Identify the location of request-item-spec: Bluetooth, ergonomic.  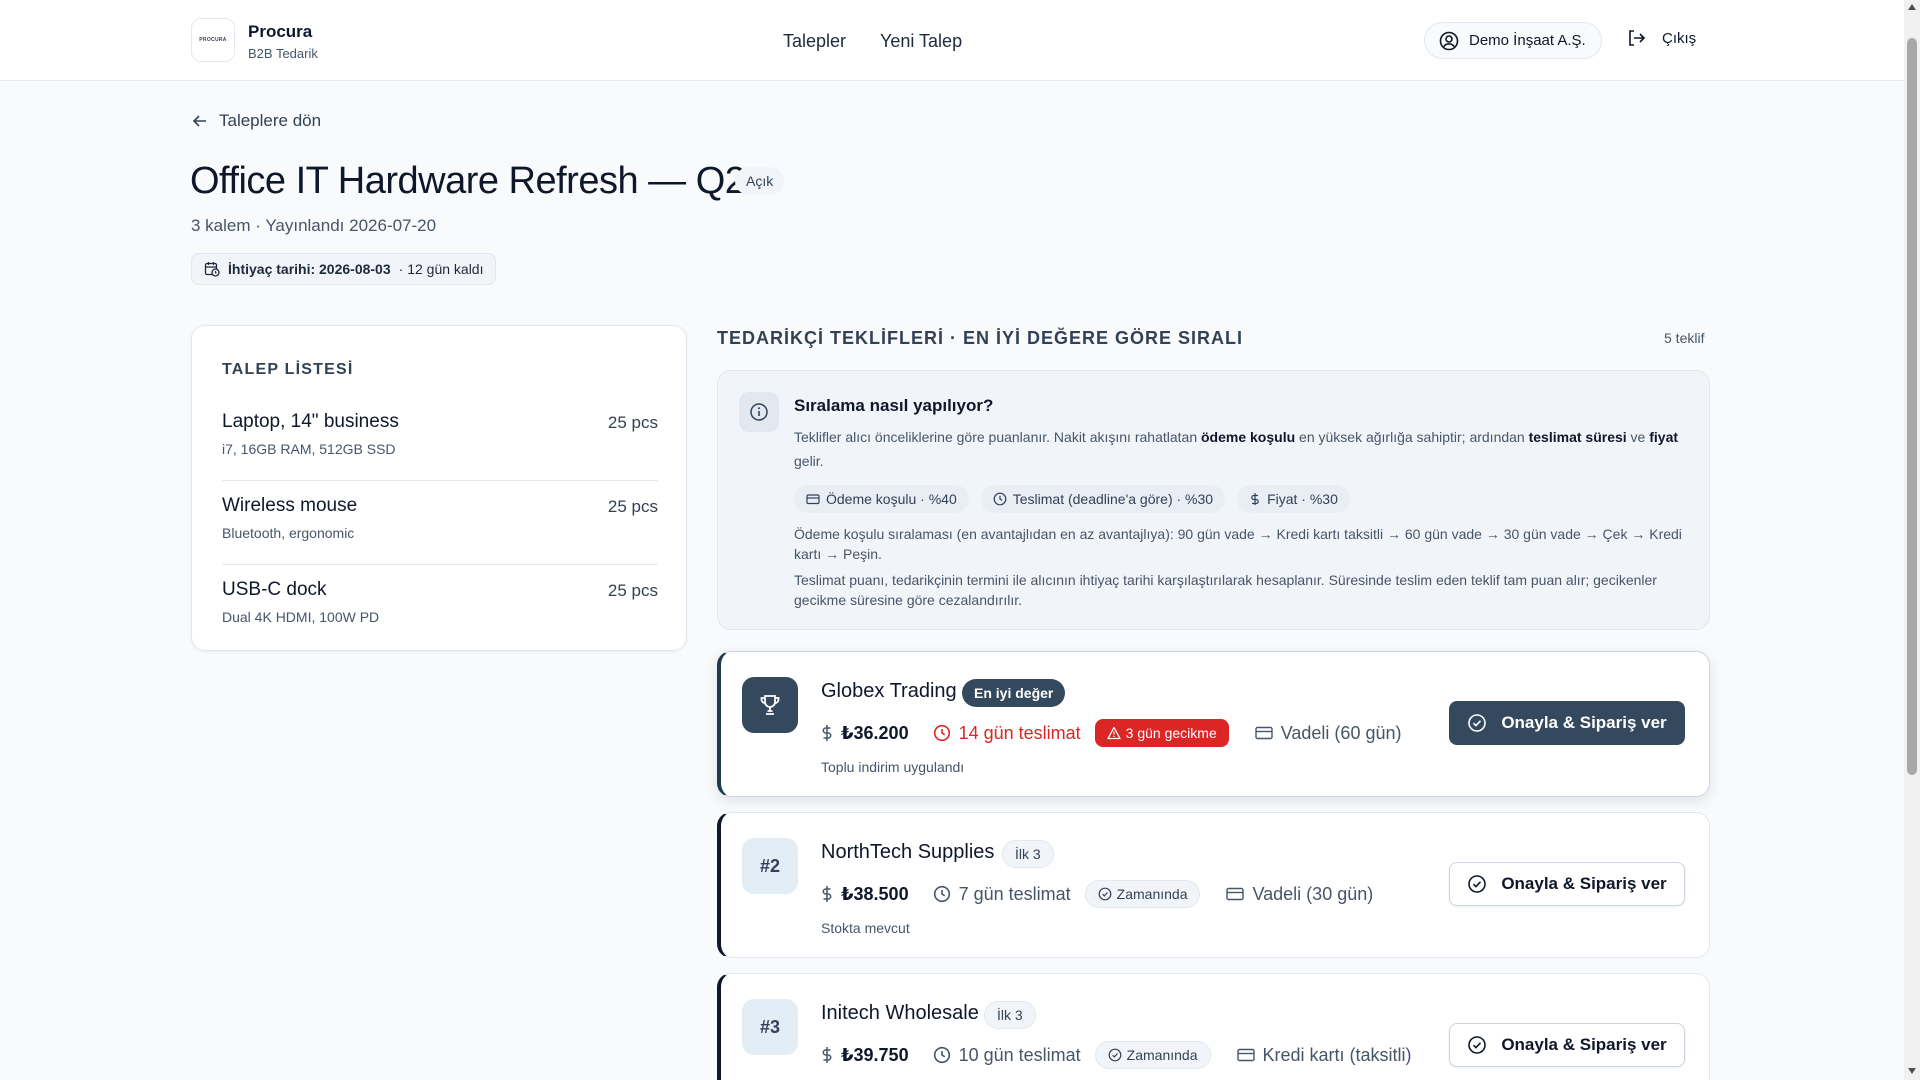
(288, 533).